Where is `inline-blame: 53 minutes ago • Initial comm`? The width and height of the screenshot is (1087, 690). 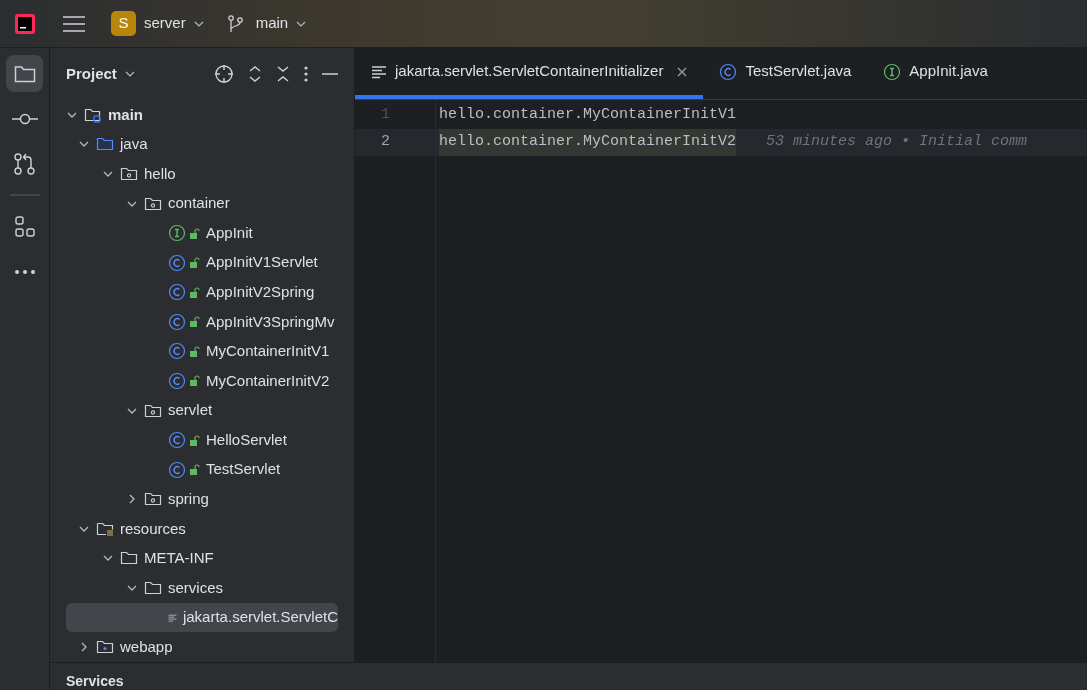
inline-blame: 53 minutes ago • Initial comm is located at coordinates (897, 142).